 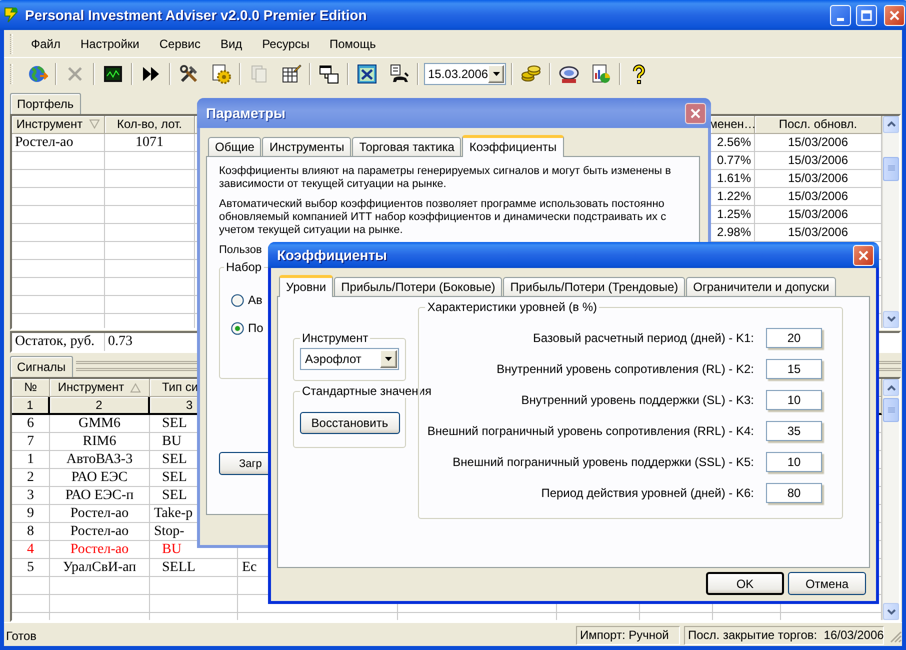 What do you see at coordinates (512, 307) in the screenshot?
I see `group-title: Характеристики уровней (в %)` at bounding box center [512, 307].